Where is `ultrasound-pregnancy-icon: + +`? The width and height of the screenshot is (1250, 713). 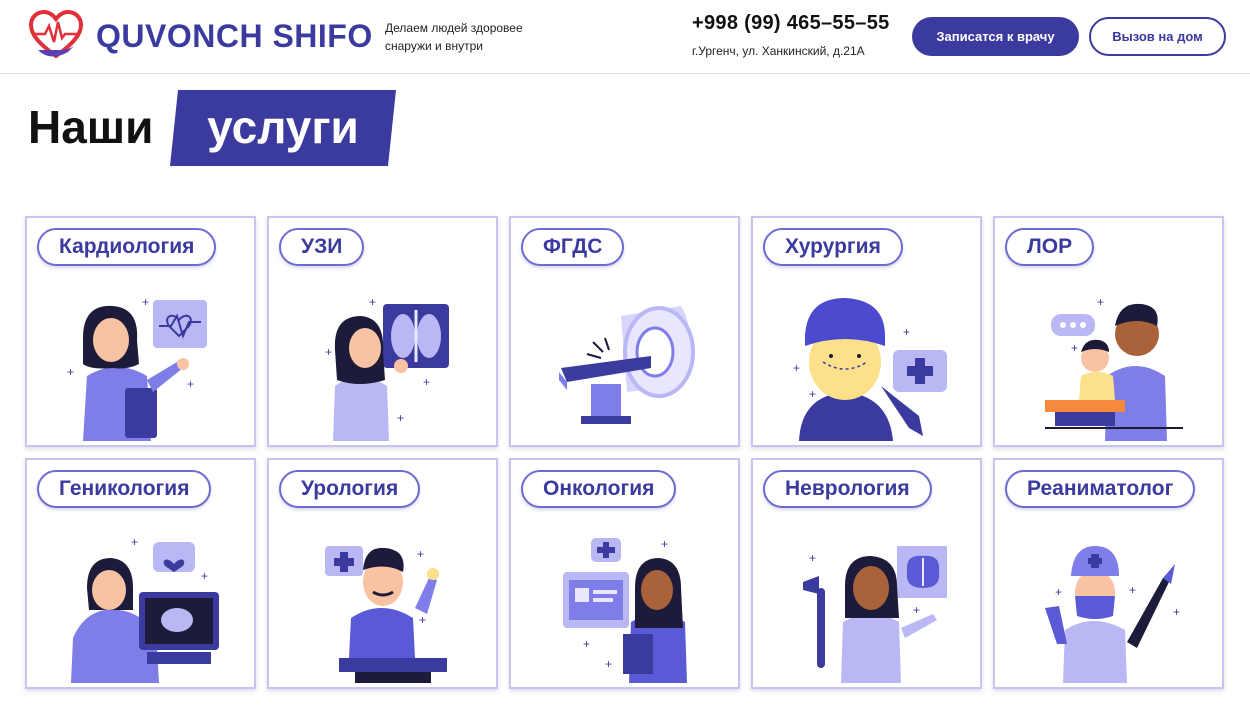 ultrasound-pregnancy-icon: + + is located at coordinates (145, 609).